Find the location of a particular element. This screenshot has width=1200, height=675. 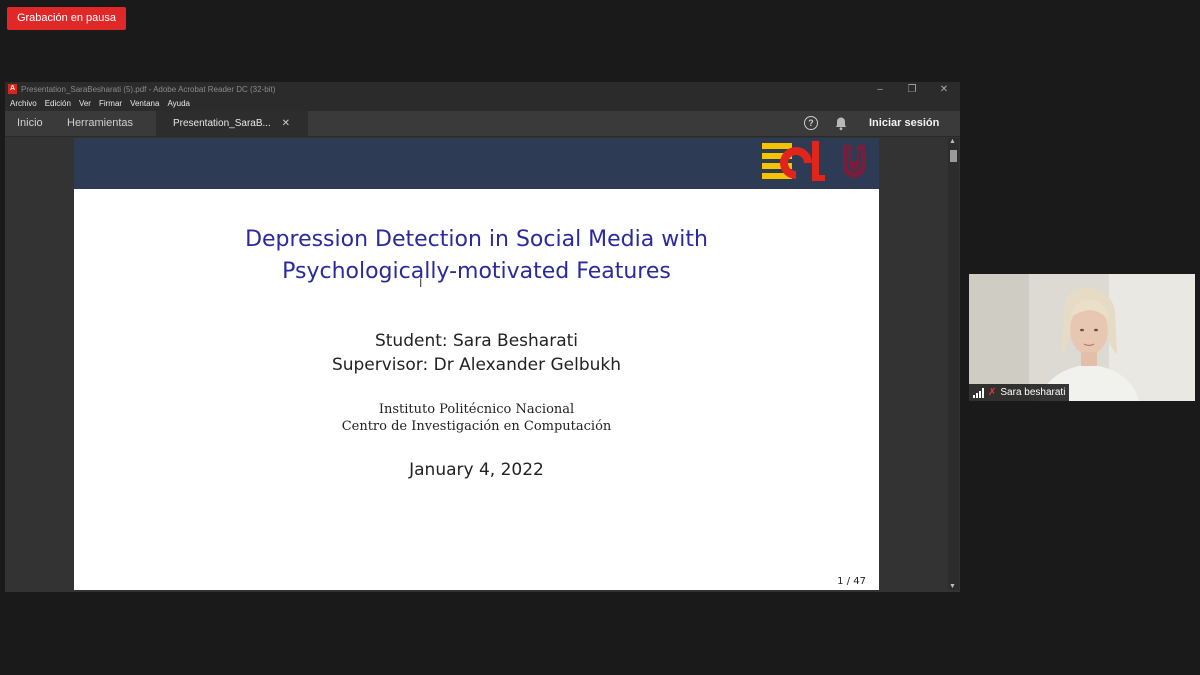

scroll-up-icon: ▲ is located at coordinates (952, 141).